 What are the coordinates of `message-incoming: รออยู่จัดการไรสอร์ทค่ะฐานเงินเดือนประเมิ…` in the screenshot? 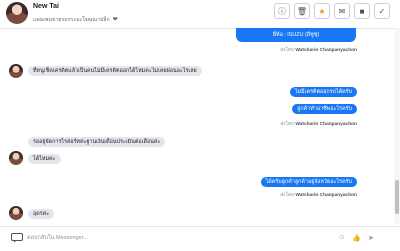 It's located at (97, 142).